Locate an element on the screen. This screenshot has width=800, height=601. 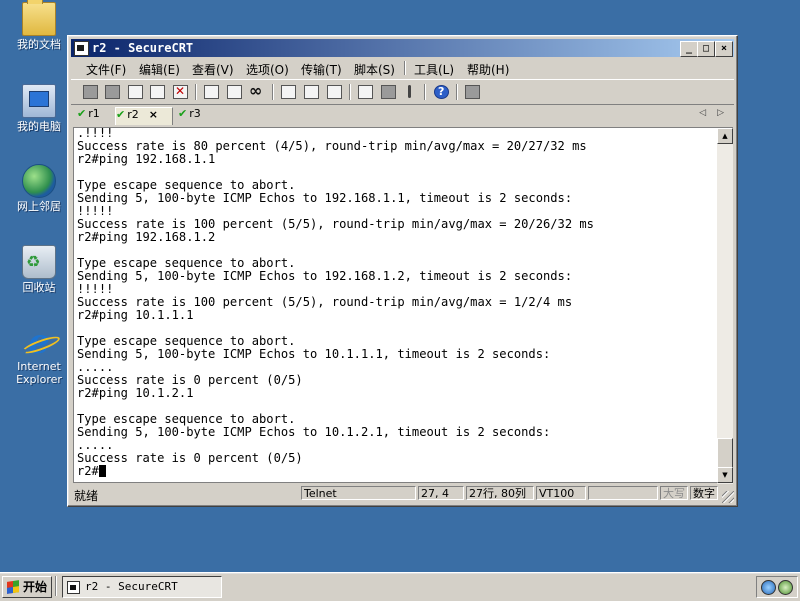
desktop-icon-recycle-bin: 回收站 is located at coordinates (39, 269).